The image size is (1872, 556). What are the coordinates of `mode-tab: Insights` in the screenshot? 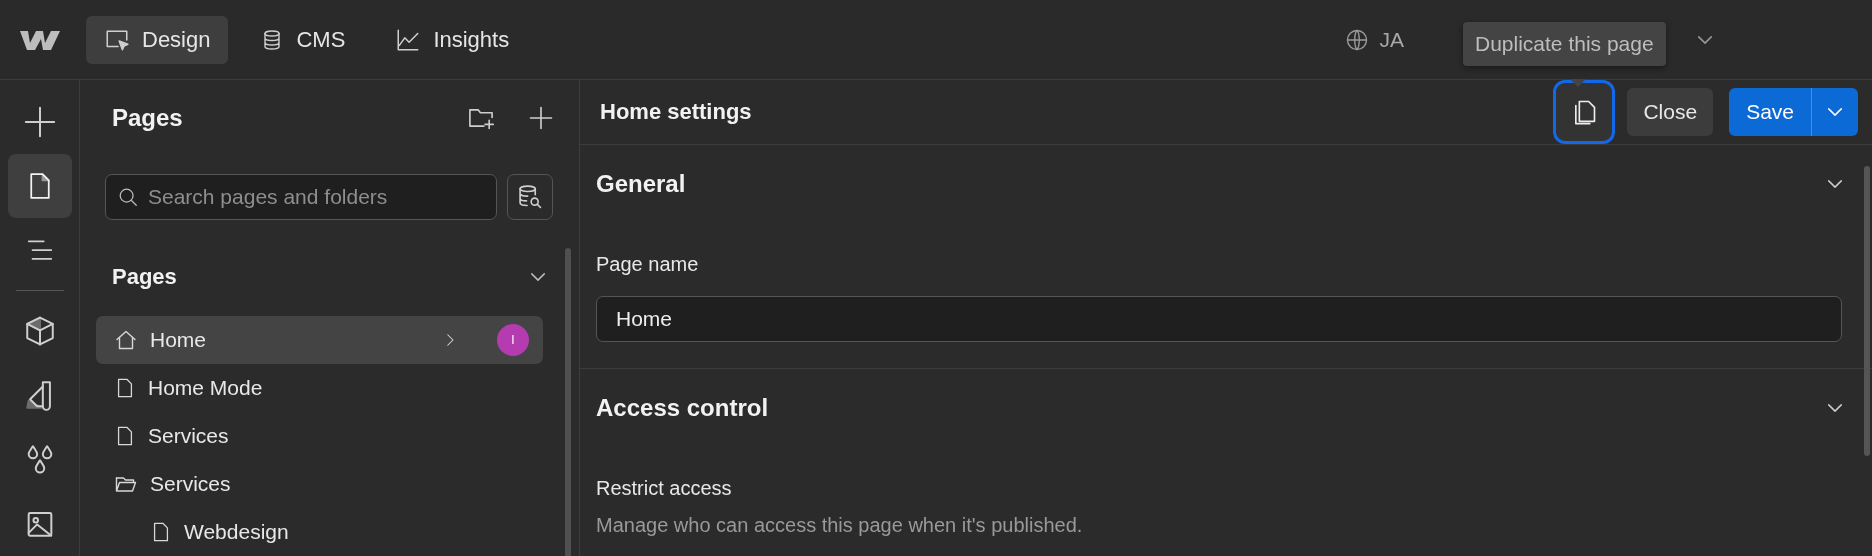 It's located at (452, 39).